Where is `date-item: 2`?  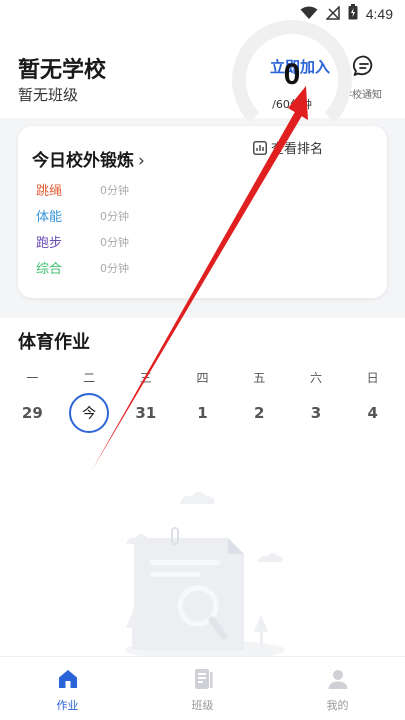
date-item: 2 is located at coordinates (259, 413).